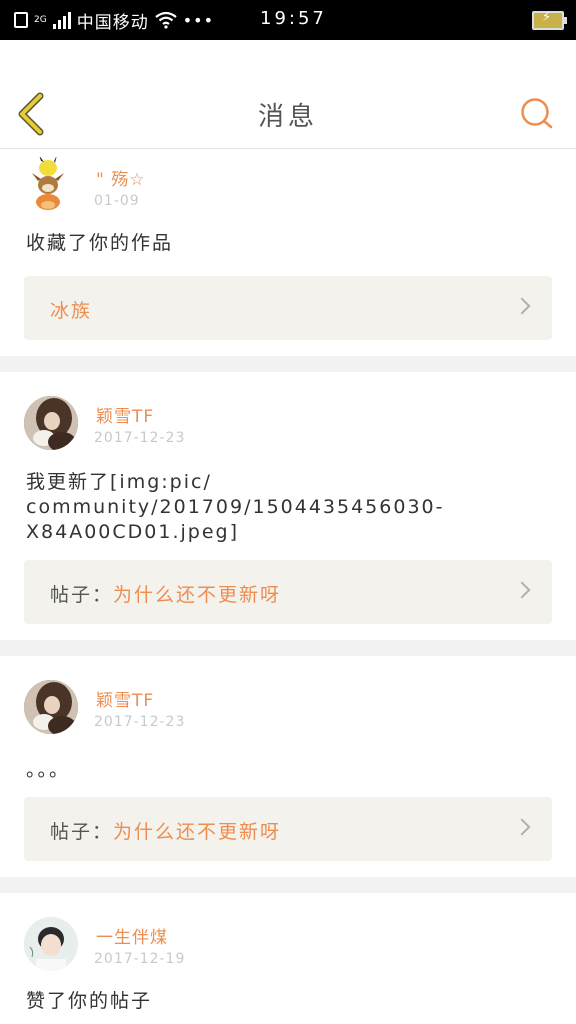 Image resolution: width=576 pixels, height=1024 pixels. I want to click on username: 一生伴煤, so click(132, 935).